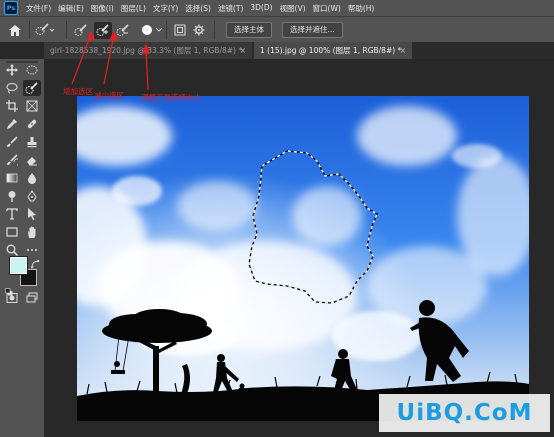 This screenshot has height=437, width=554. What do you see at coordinates (12, 178) in the screenshot?
I see `gradient-tool-icon` at bounding box center [12, 178].